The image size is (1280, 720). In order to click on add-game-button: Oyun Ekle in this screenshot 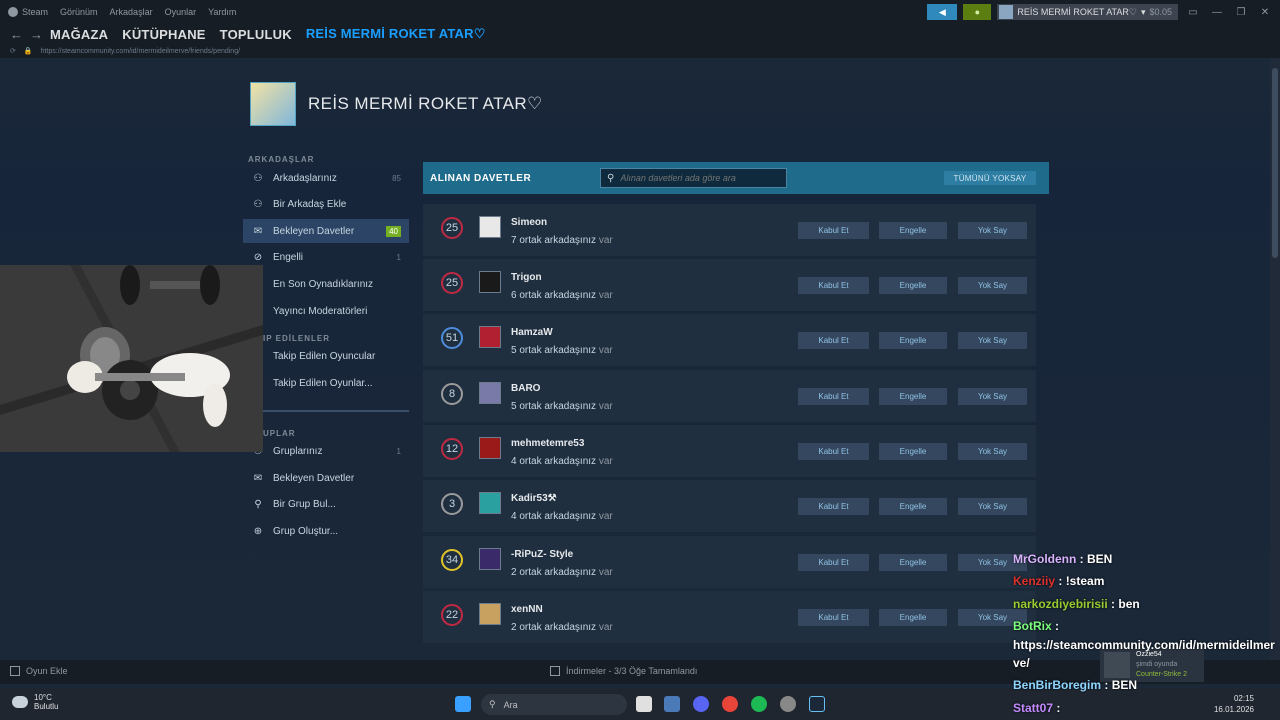, I will do `click(39, 671)`.